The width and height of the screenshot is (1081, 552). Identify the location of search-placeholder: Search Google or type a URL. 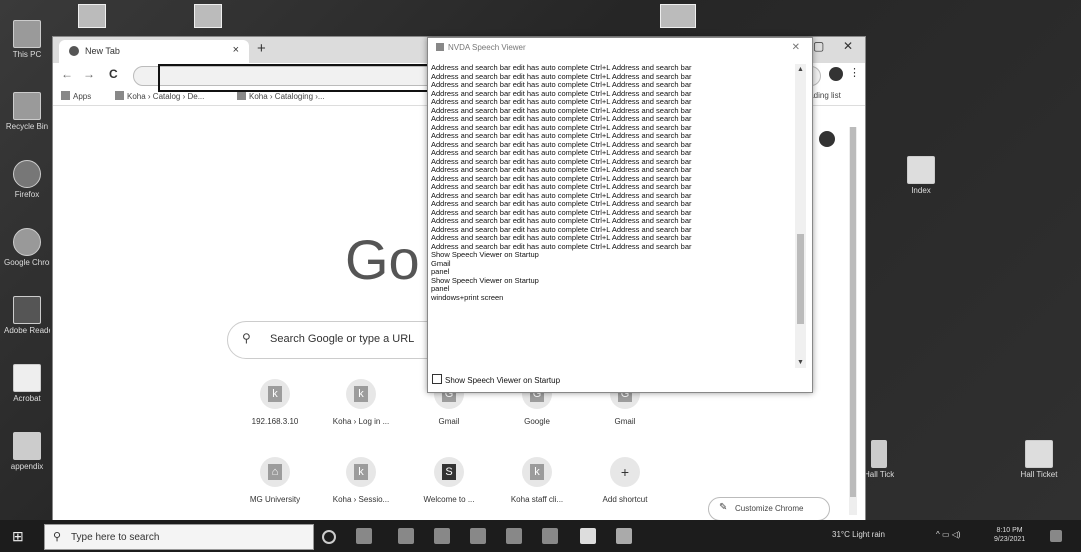
(342, 339).